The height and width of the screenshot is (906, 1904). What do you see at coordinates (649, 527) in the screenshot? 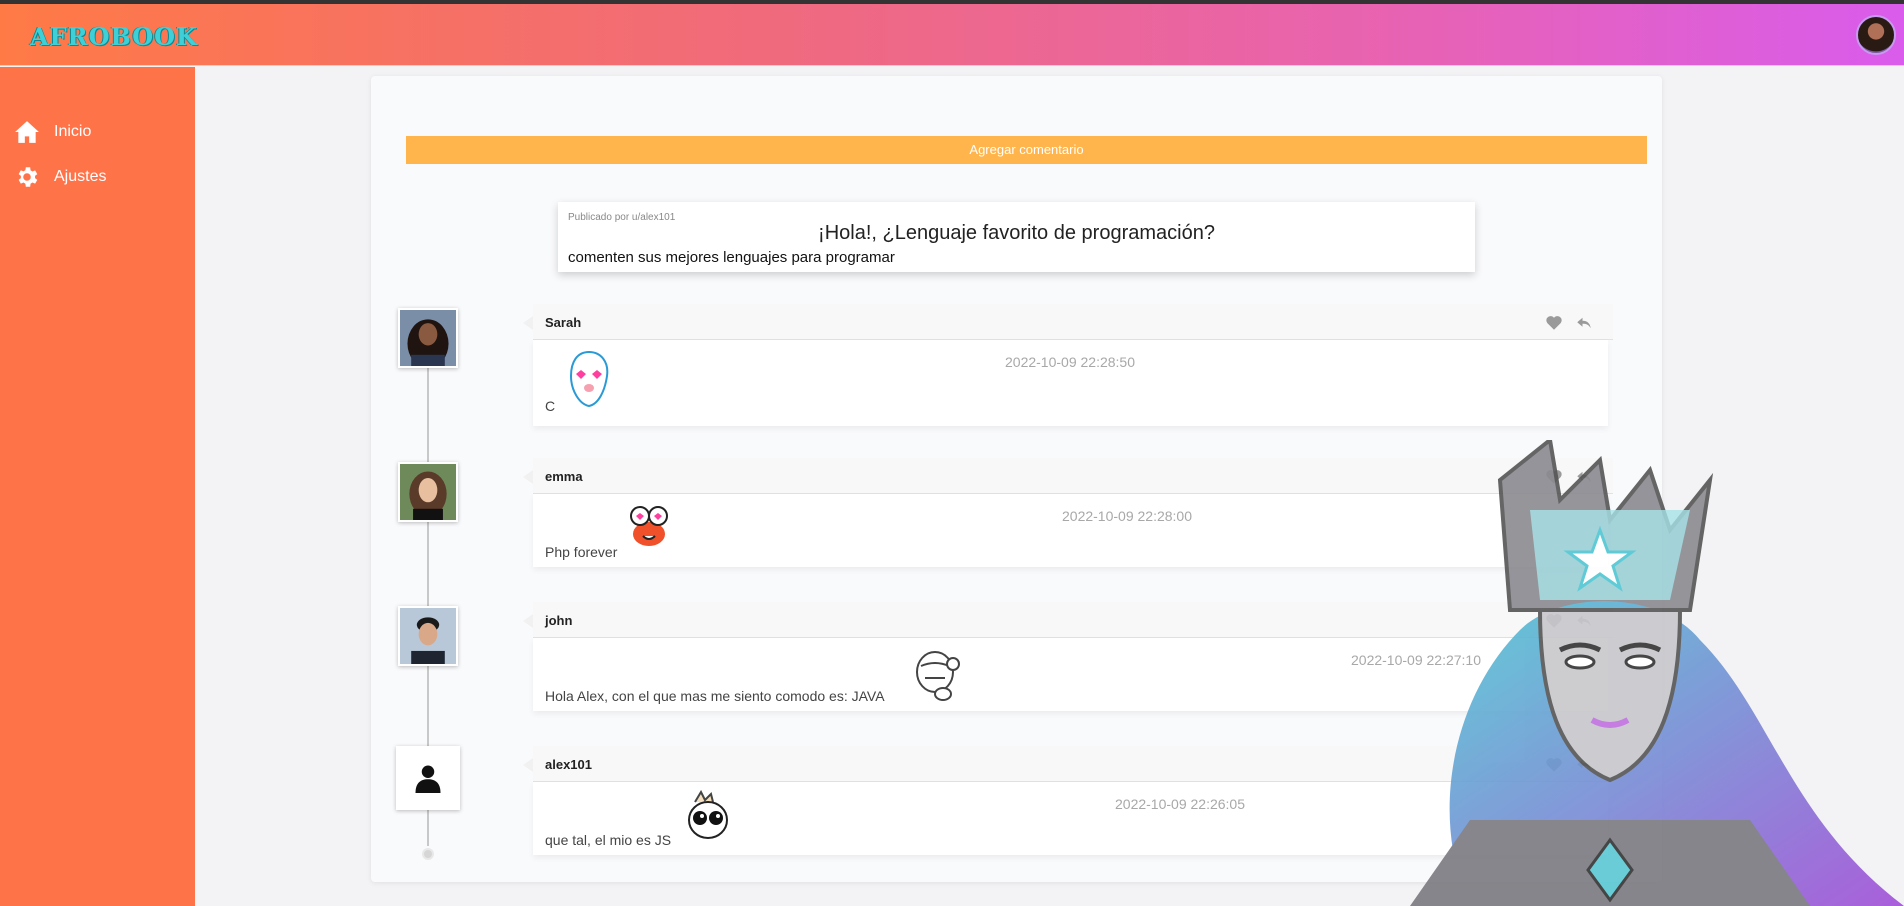
I see `crab-sticker` at bounding box center [649, 527].